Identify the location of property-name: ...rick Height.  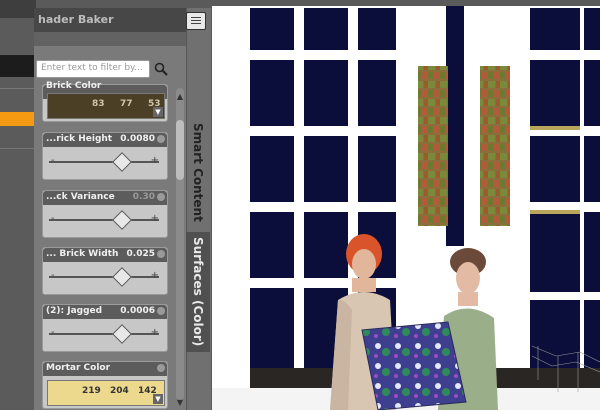
(79, 139).